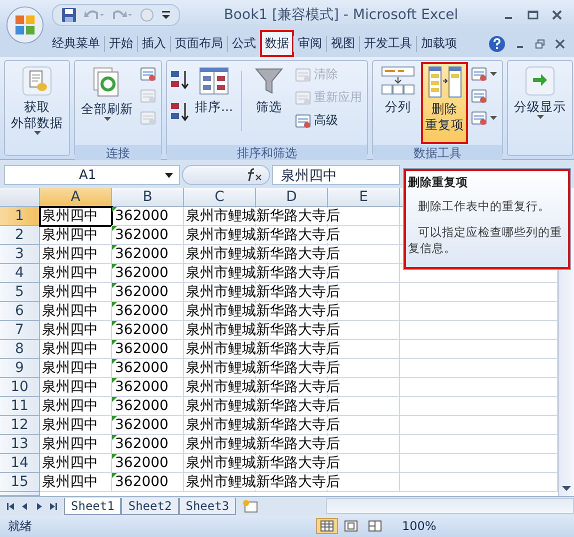  Describe the element at coordinates (226, 175) in the screenshot. I see `insert-function-button` at that location.